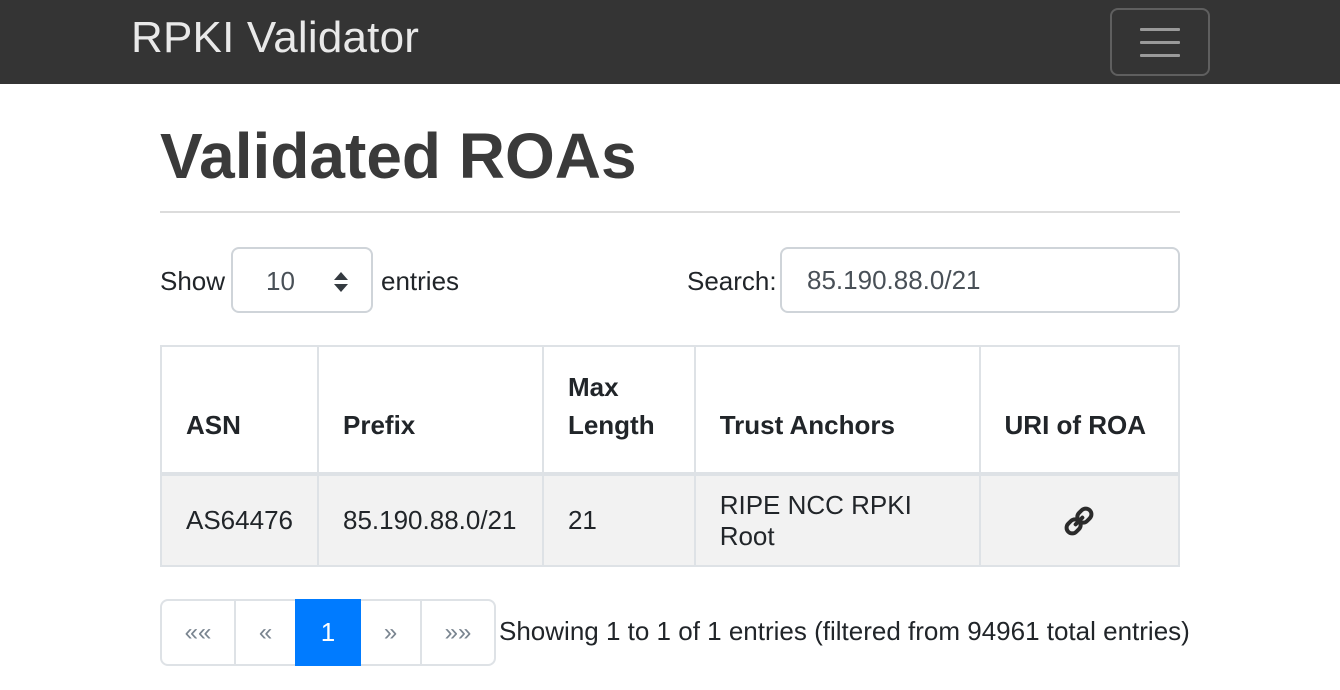 This screenshot has width=1340, height=690. Describe the element at coordinates (837, 410) in the screenshot. I see `column-header-trust-anchors: Trust Anchors` at that location.